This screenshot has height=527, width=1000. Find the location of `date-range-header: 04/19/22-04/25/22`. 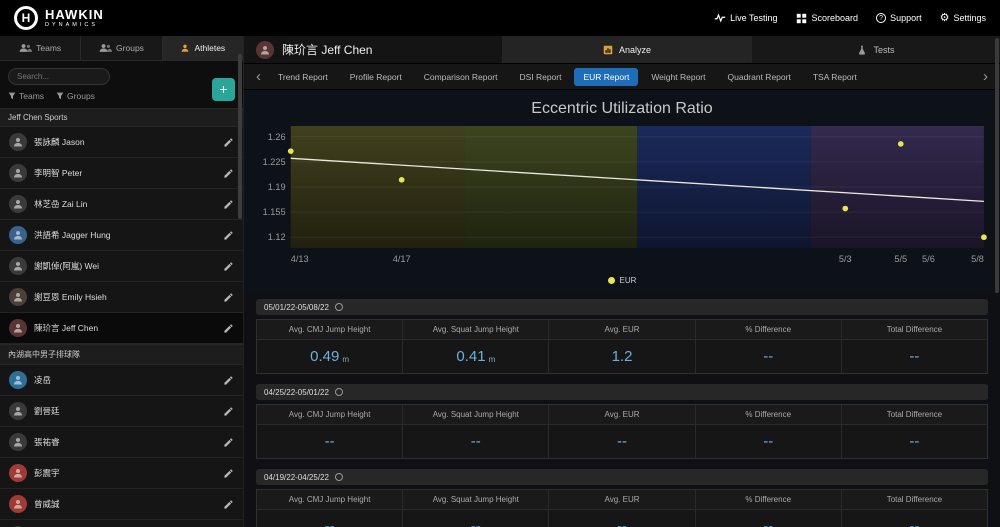

date-range-header: 04/19/22-04/25/22 is located at coordinates (622, 477).